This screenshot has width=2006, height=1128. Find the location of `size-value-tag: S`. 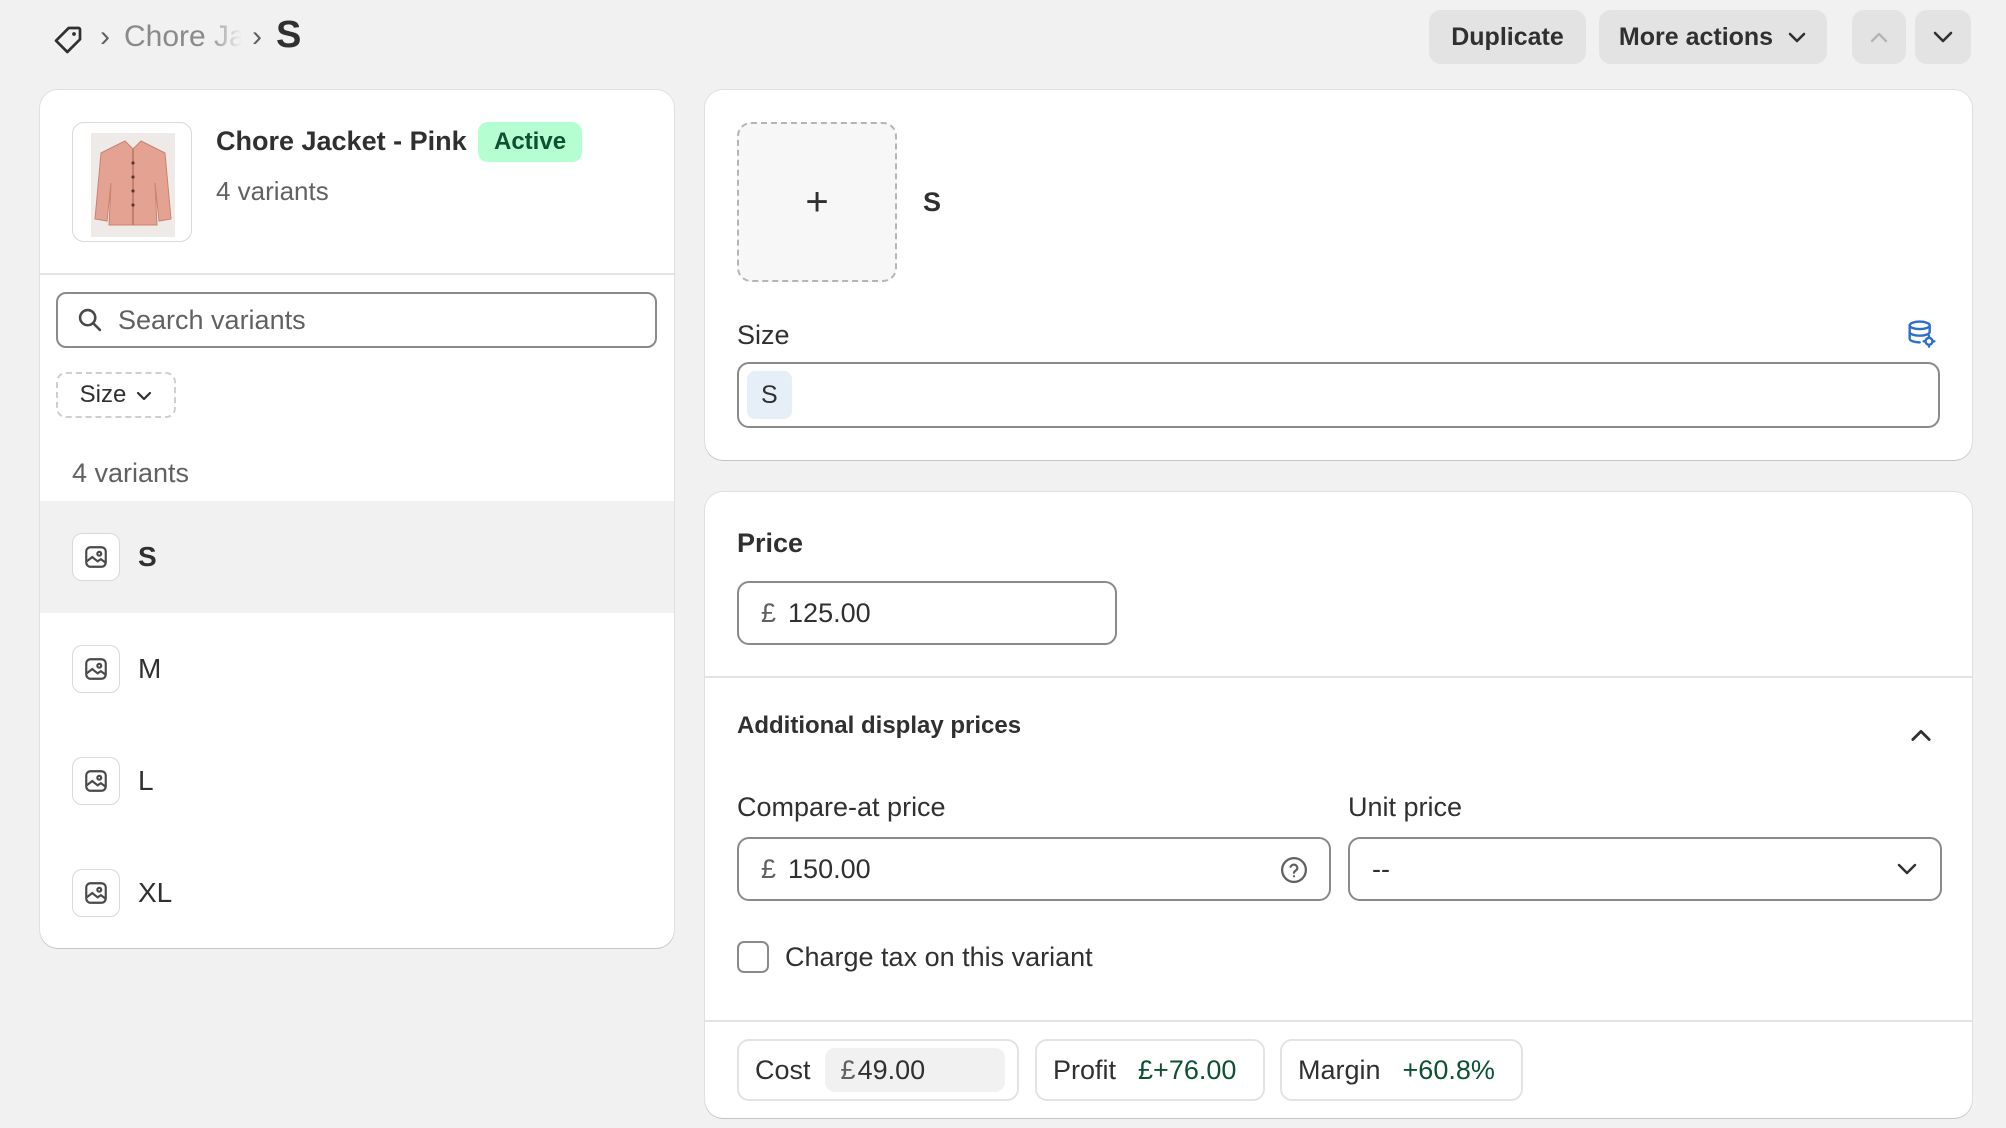

size-value-tag: S is located at coordinates (769, 395).